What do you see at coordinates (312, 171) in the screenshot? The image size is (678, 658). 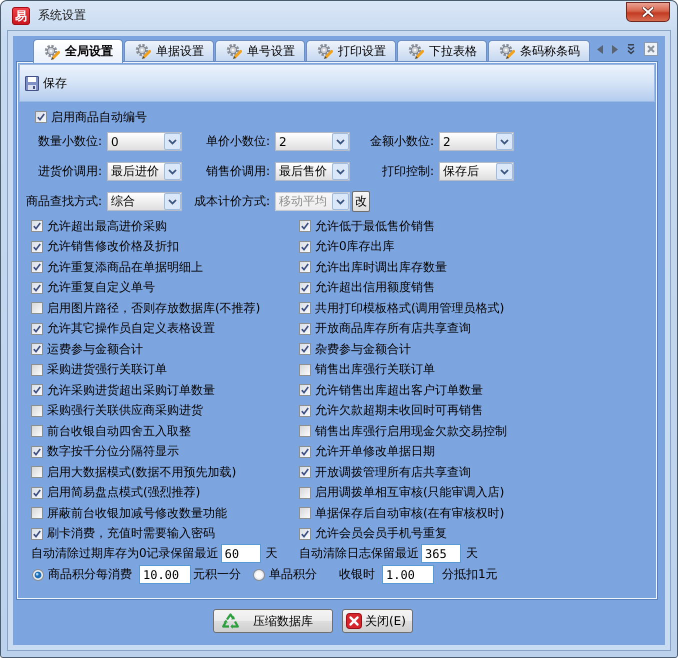 I see `dropdown: 最后售价` at bounding box center [312, 171].